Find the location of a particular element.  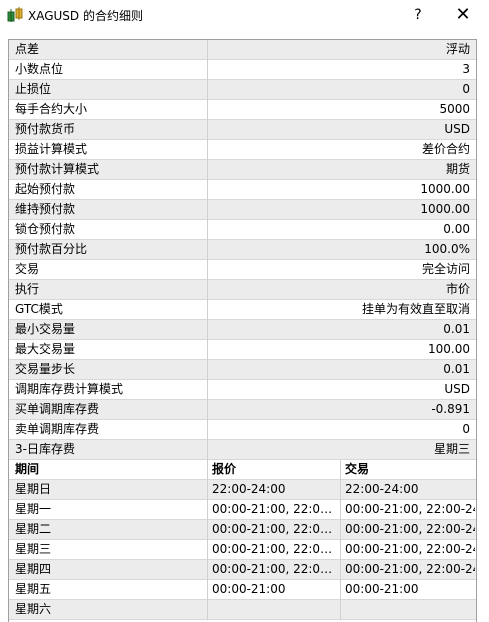

session-day: 星期三 is located at coordinates (33, 549).